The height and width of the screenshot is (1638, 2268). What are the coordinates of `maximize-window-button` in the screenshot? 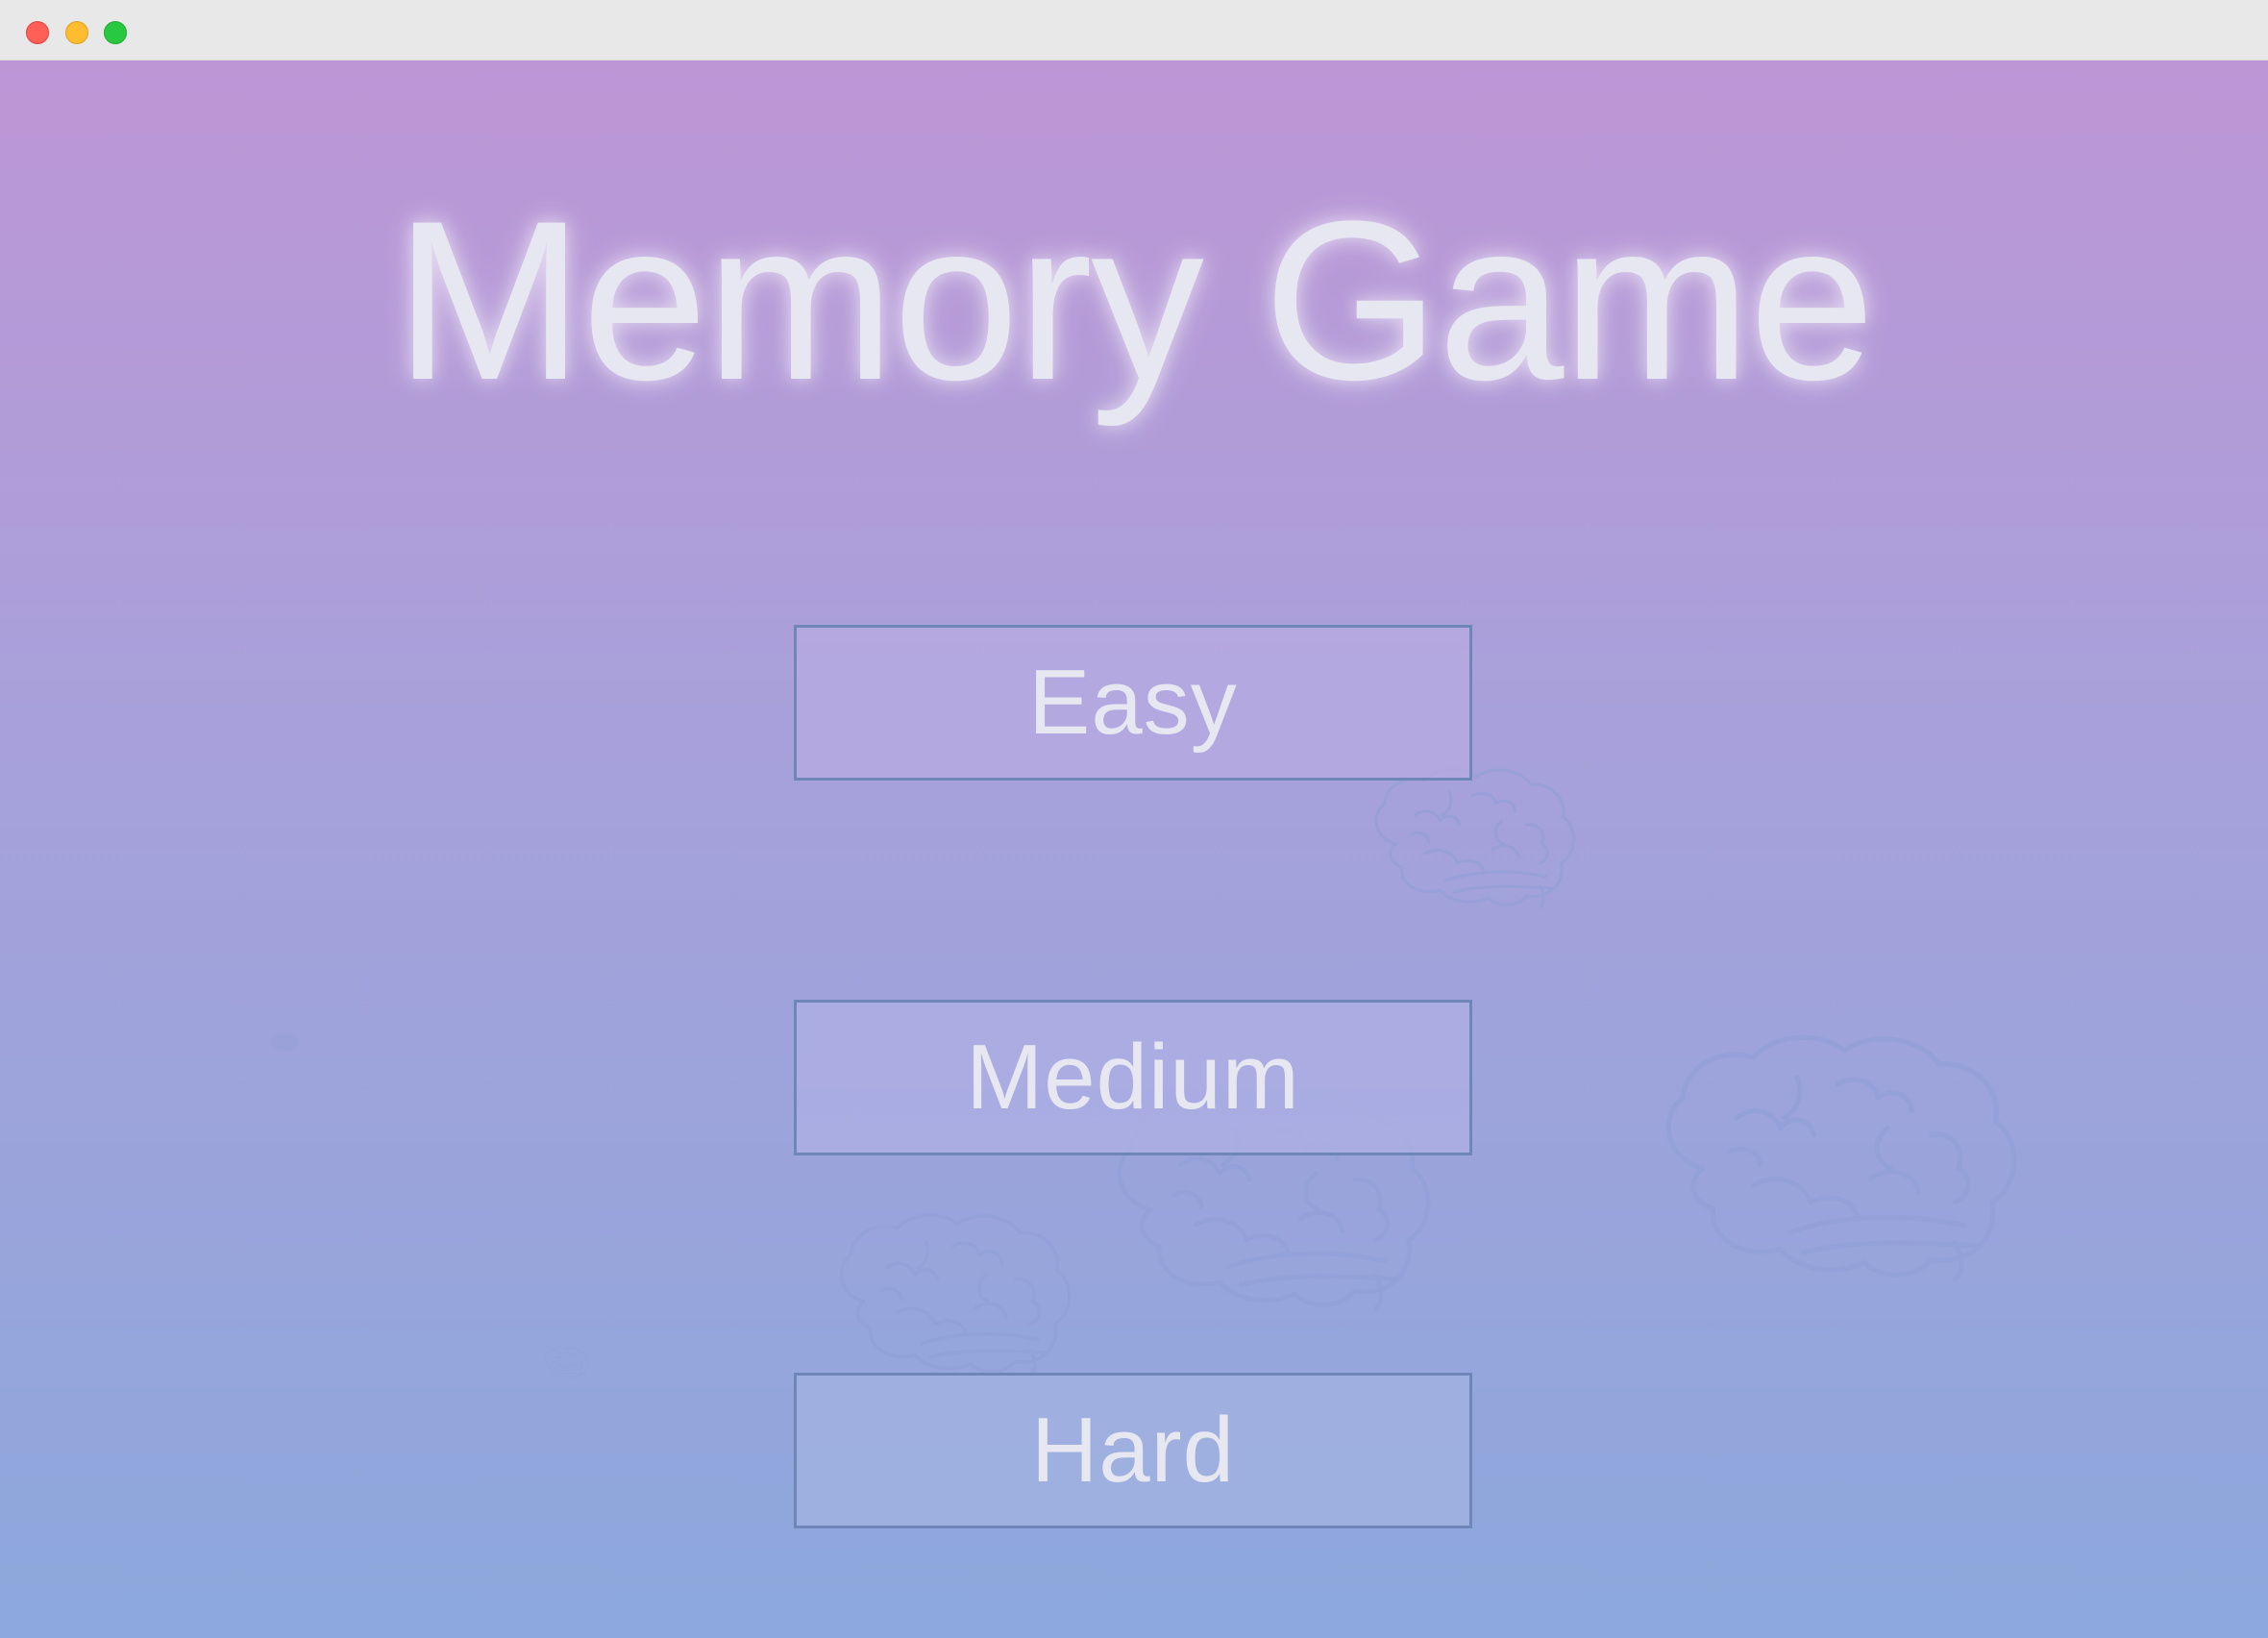 It's located at (115, 32).